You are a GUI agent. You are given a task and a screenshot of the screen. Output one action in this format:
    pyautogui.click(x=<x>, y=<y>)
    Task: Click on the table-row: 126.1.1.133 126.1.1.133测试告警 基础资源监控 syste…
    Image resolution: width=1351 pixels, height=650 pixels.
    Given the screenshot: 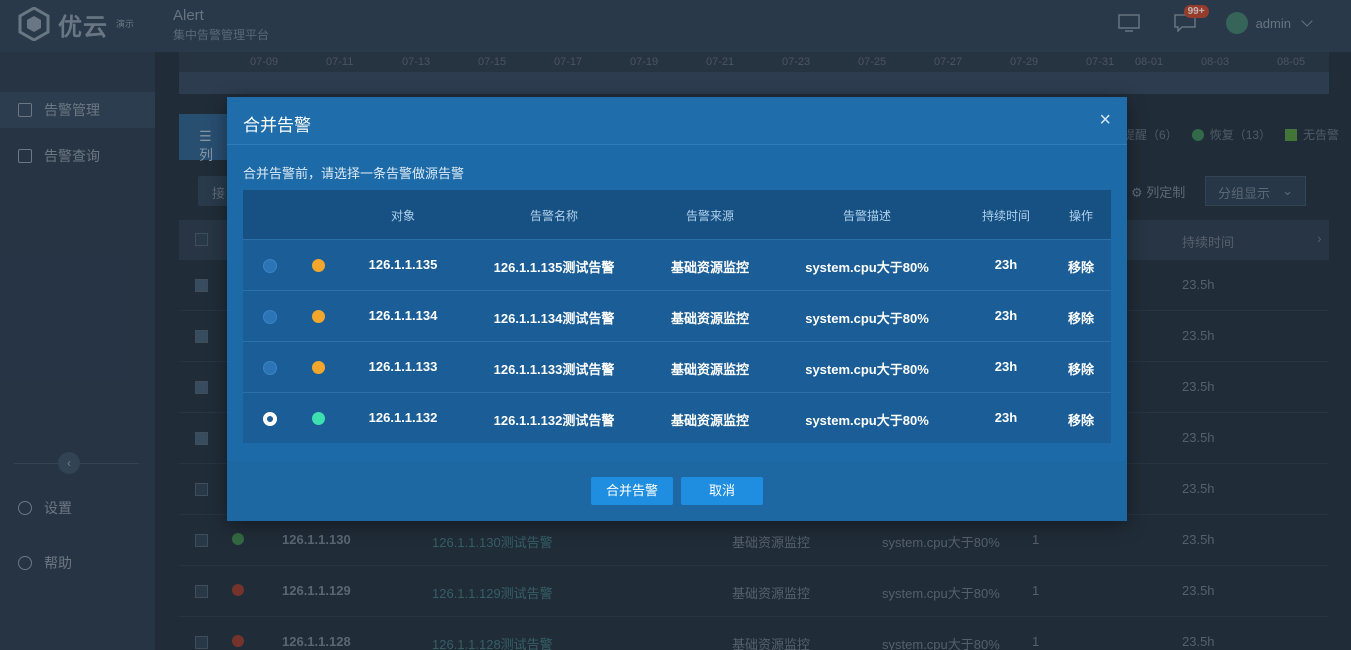 What is the action you would take?
    pyautogui.click(x=677, y=366)
    